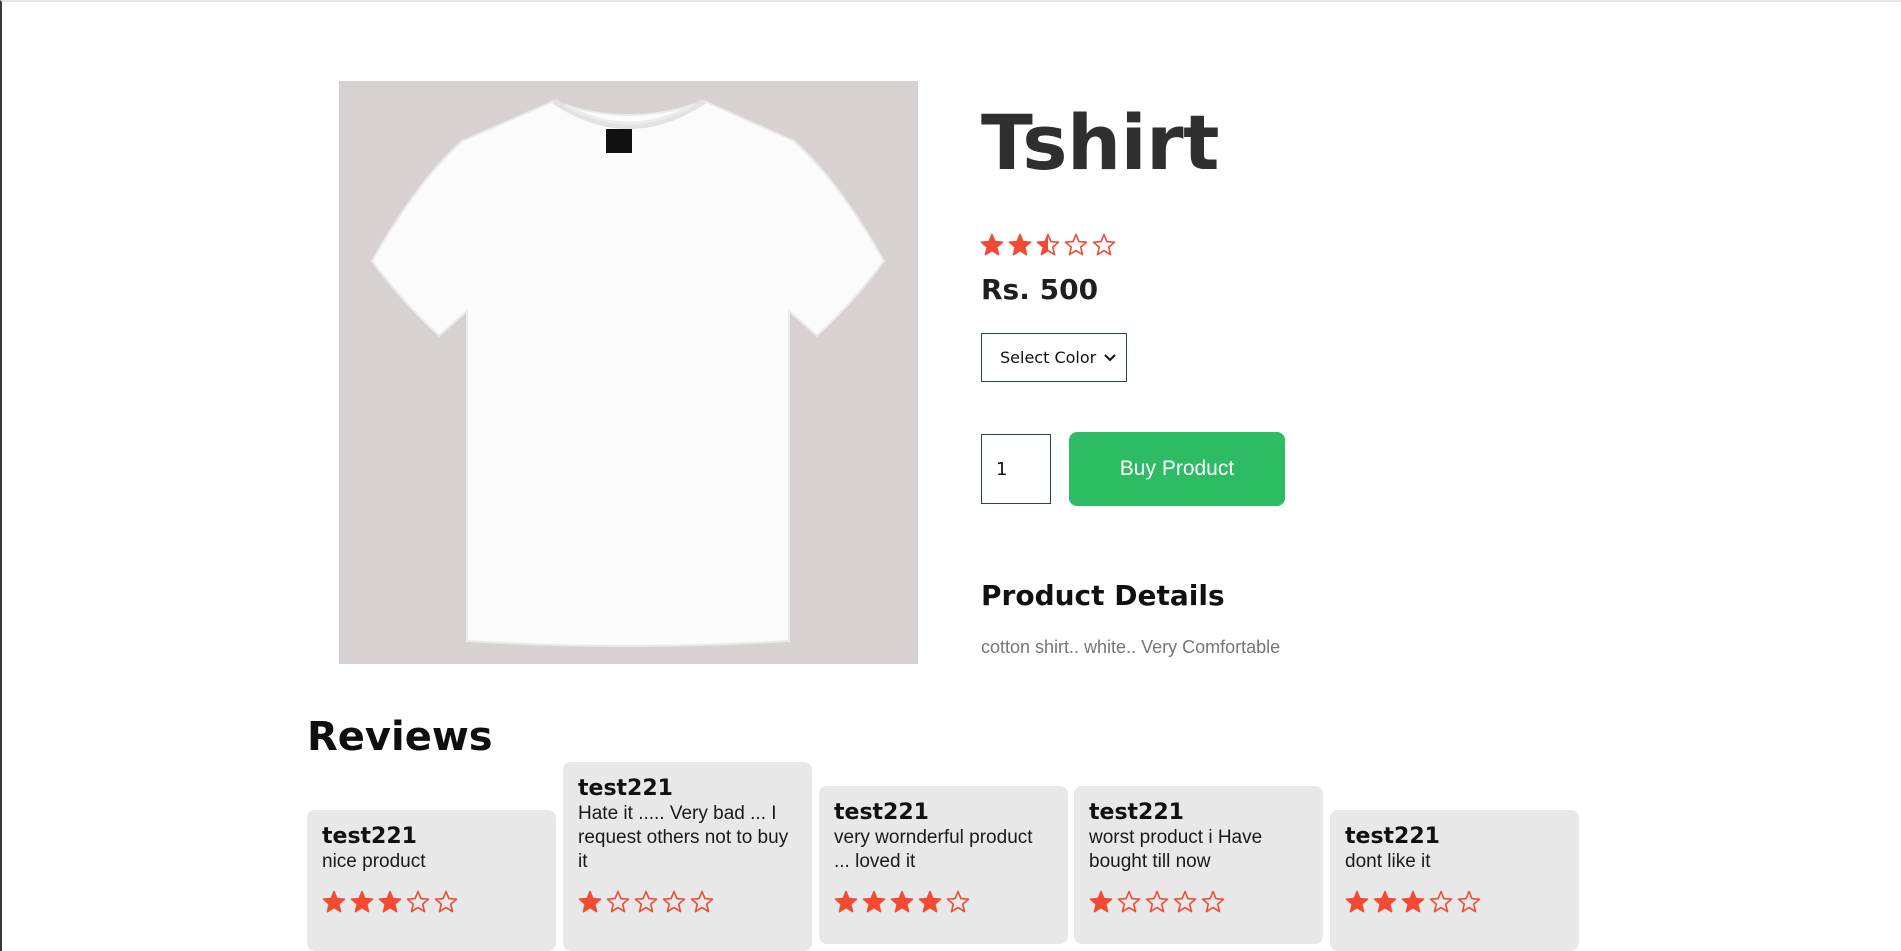  What do you see at coordinates (1016, 469) in the screenshot?
I see `quantity-input` at bounding box center [1016, 469].